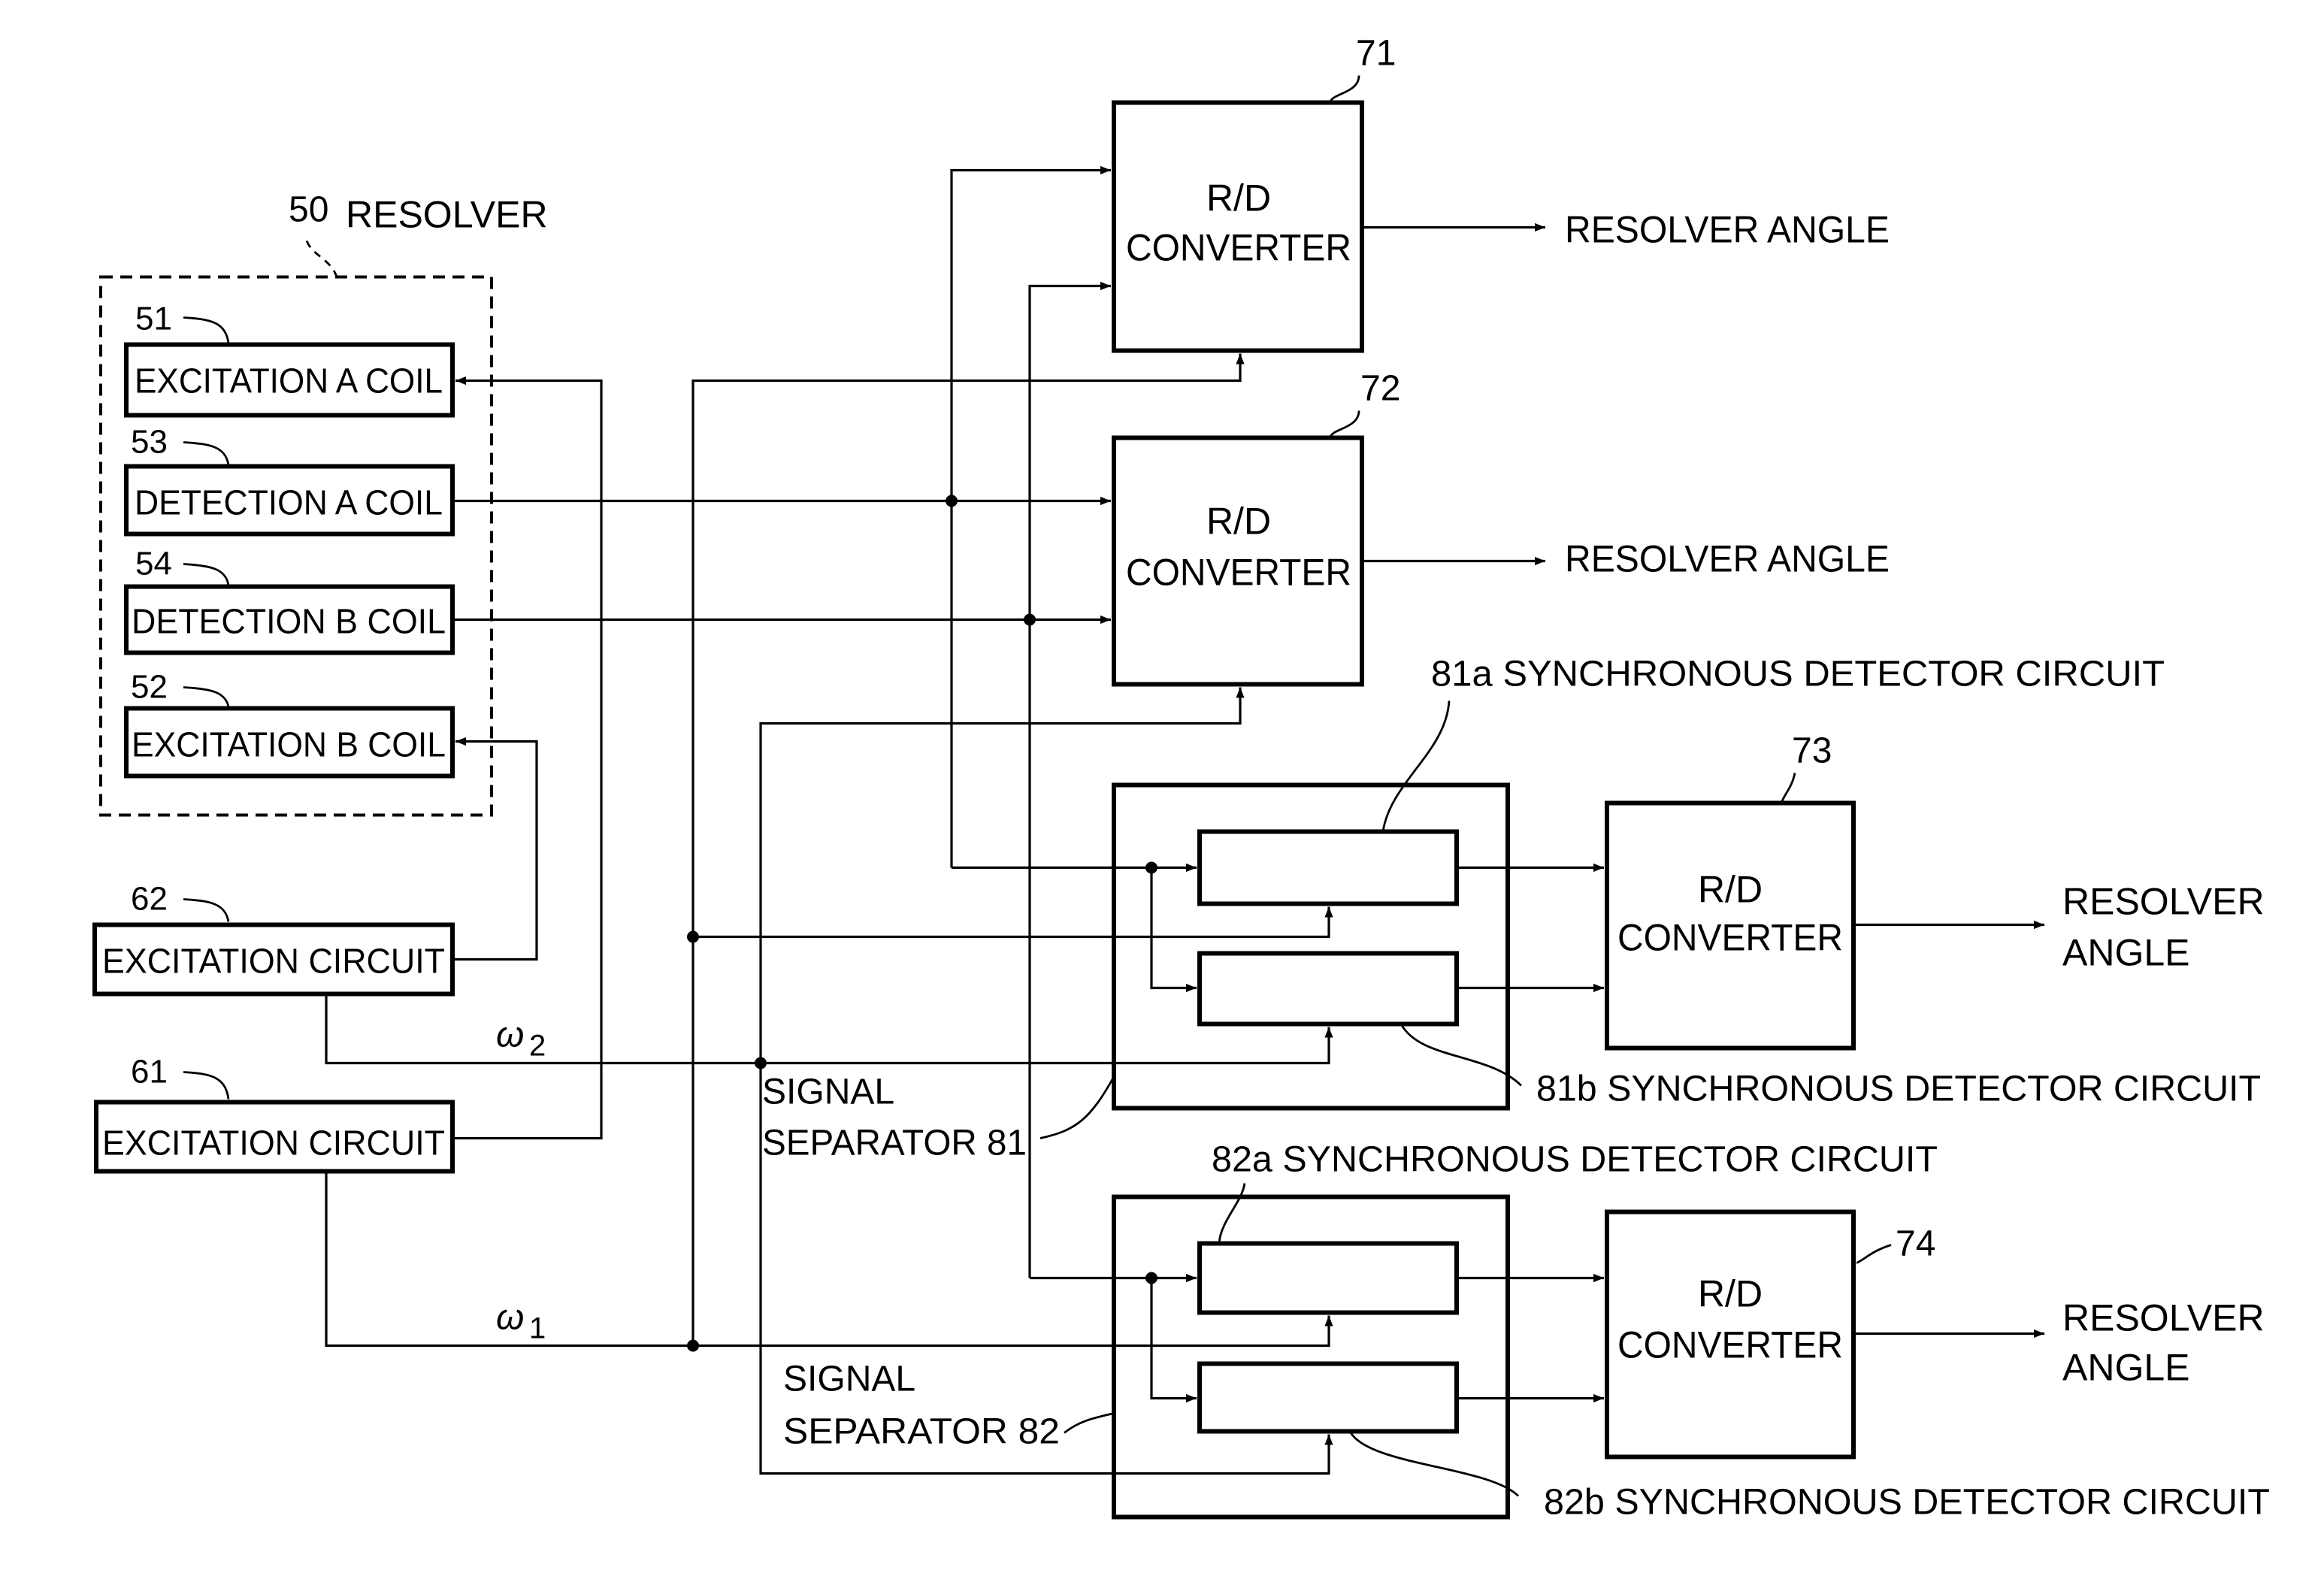 The image size is (2324, 1570). Describe the element at coordinates (538, 1328) in the screenshot. I see `omega1-subscript: 1` at that location.